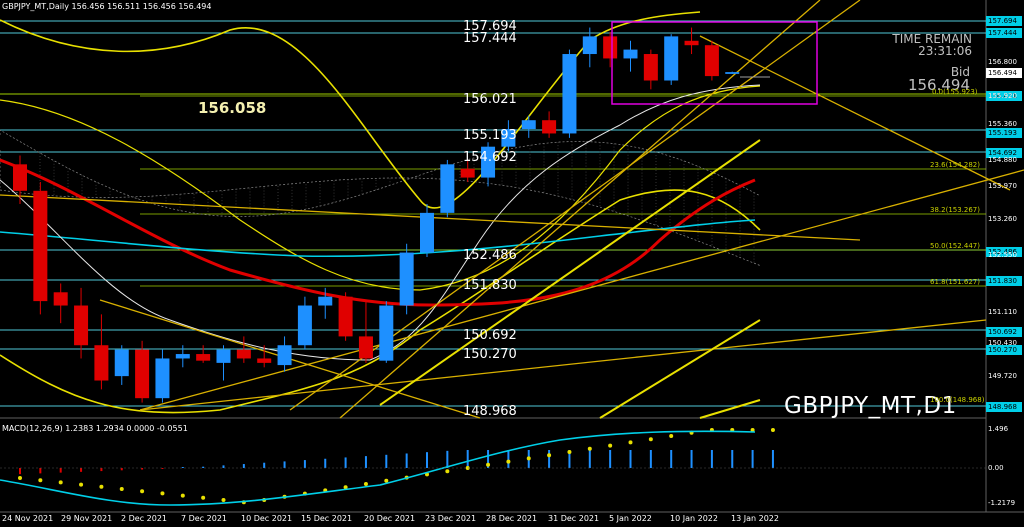  What do you see at coordinates (1004, 133) in the screenshot?
I see `price-tag: 155.193` at bounding box center [1004, 133].